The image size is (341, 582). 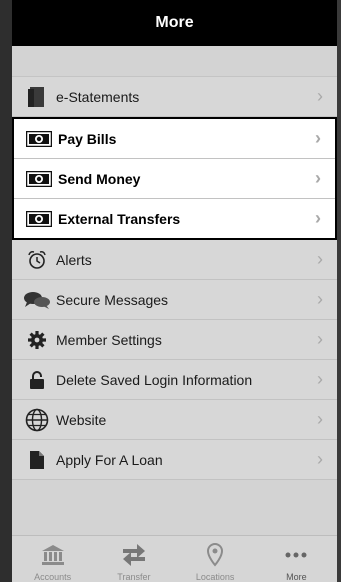 I want to click on menu-item-delete-saved-login: Delete Saved Login Information ›, so click(x=174, y=380).